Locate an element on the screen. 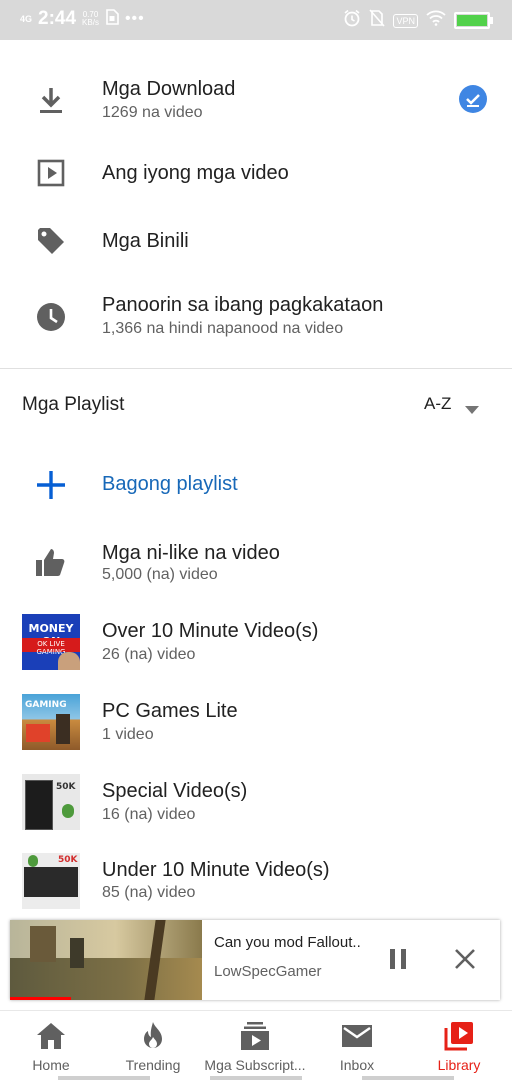 This screenshot has width=512, height=1081. more-notifications: ••• is located at coordinates (134, 18).